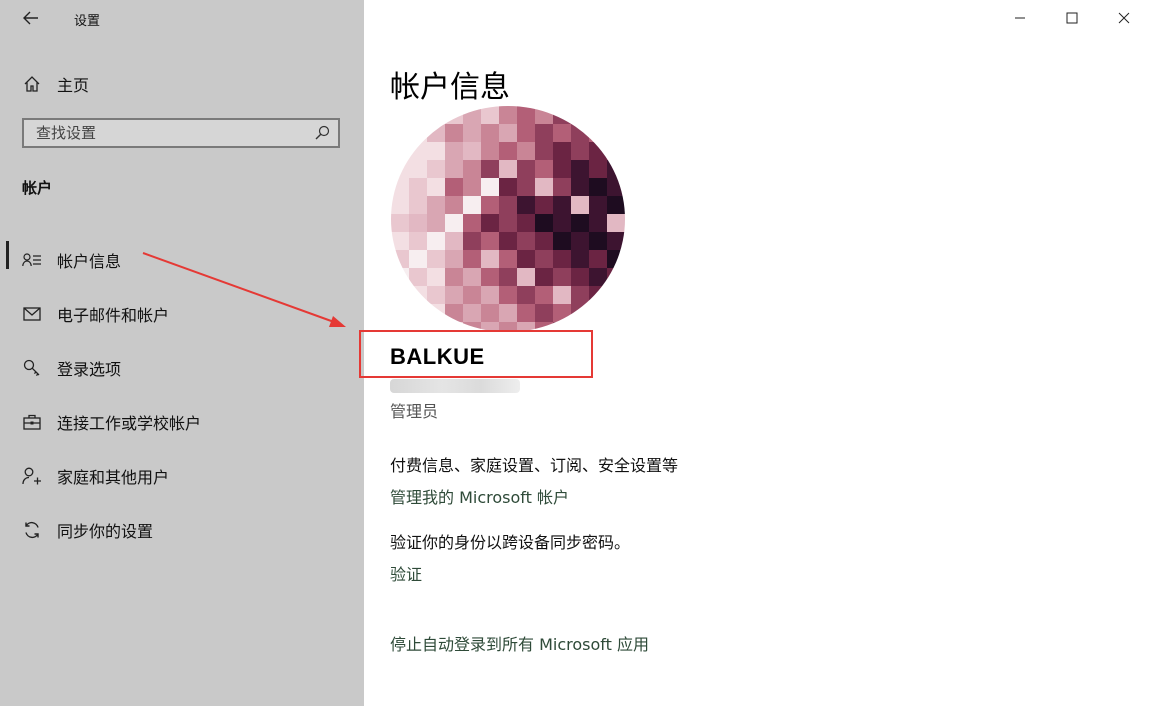 The image size is (1150, 706). What do you see at coordinates (479, 496) in the screenshot?
I see `manage-account-link: 管理我的 Microsoft 帐户` at bounding box center [479, 496].